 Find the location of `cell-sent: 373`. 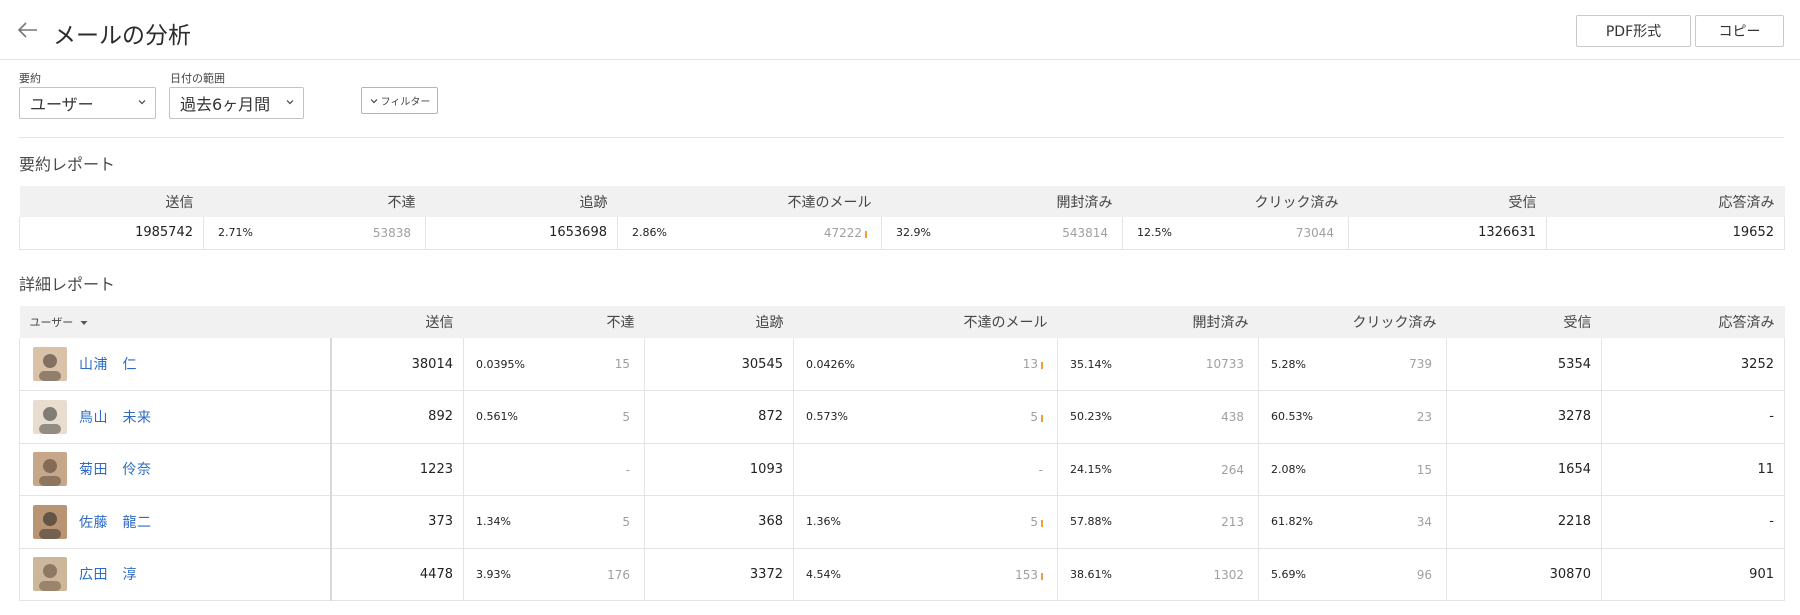

cell-sent: 373 is located at coordinates (397, 522).